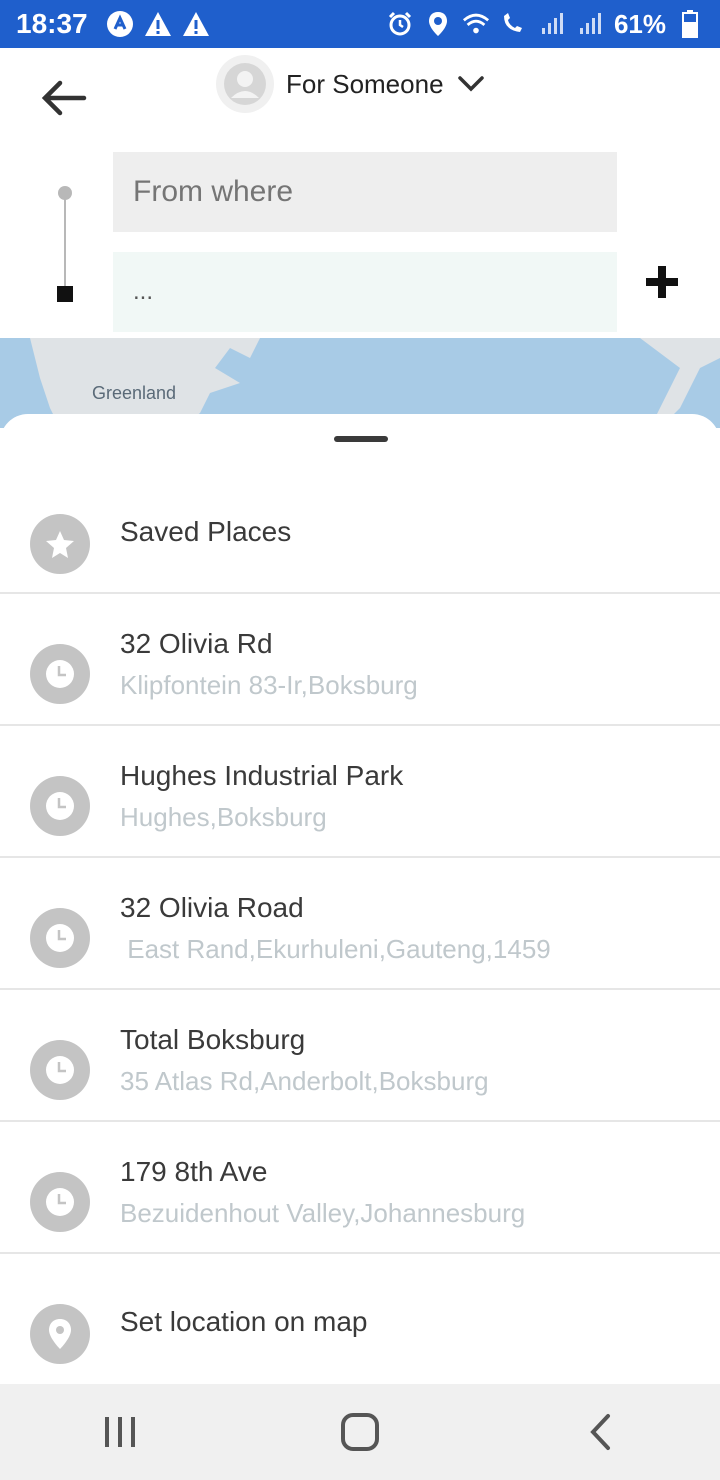  What do you see at coordinates (223, 817) in the screenshot?
I see `place-subtitle: Hughes,Boksburg` at bounding box center [223, 817].